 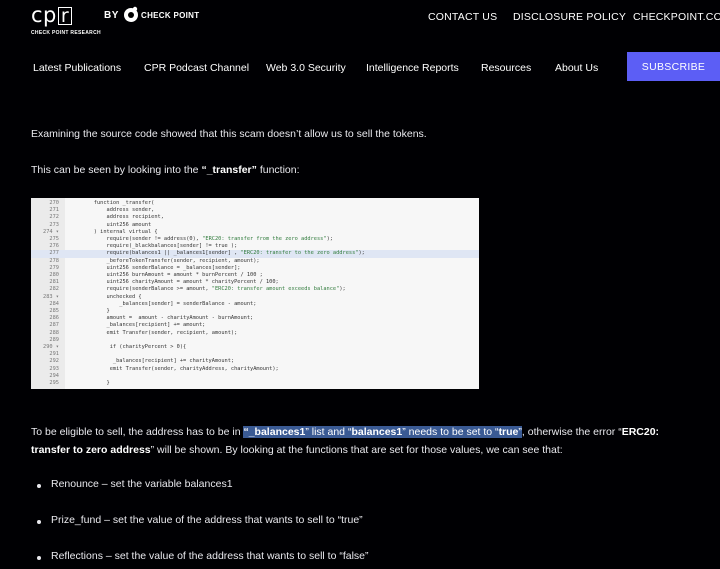 I want to click on code-line-number: 278, so click(x=54, y=260).